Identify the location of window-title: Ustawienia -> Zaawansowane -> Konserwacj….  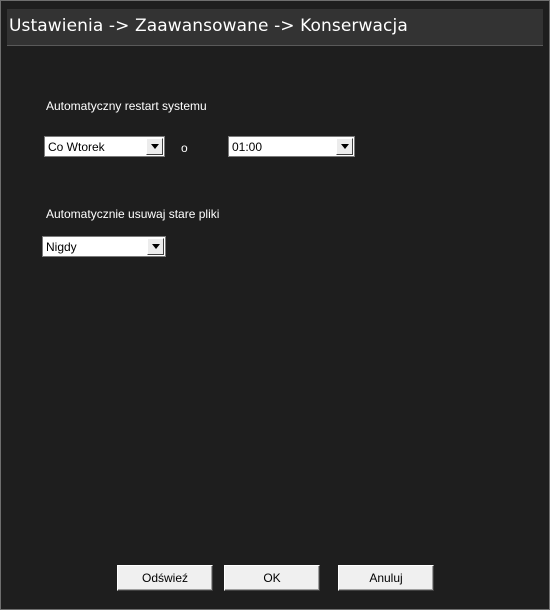
(208, 26).